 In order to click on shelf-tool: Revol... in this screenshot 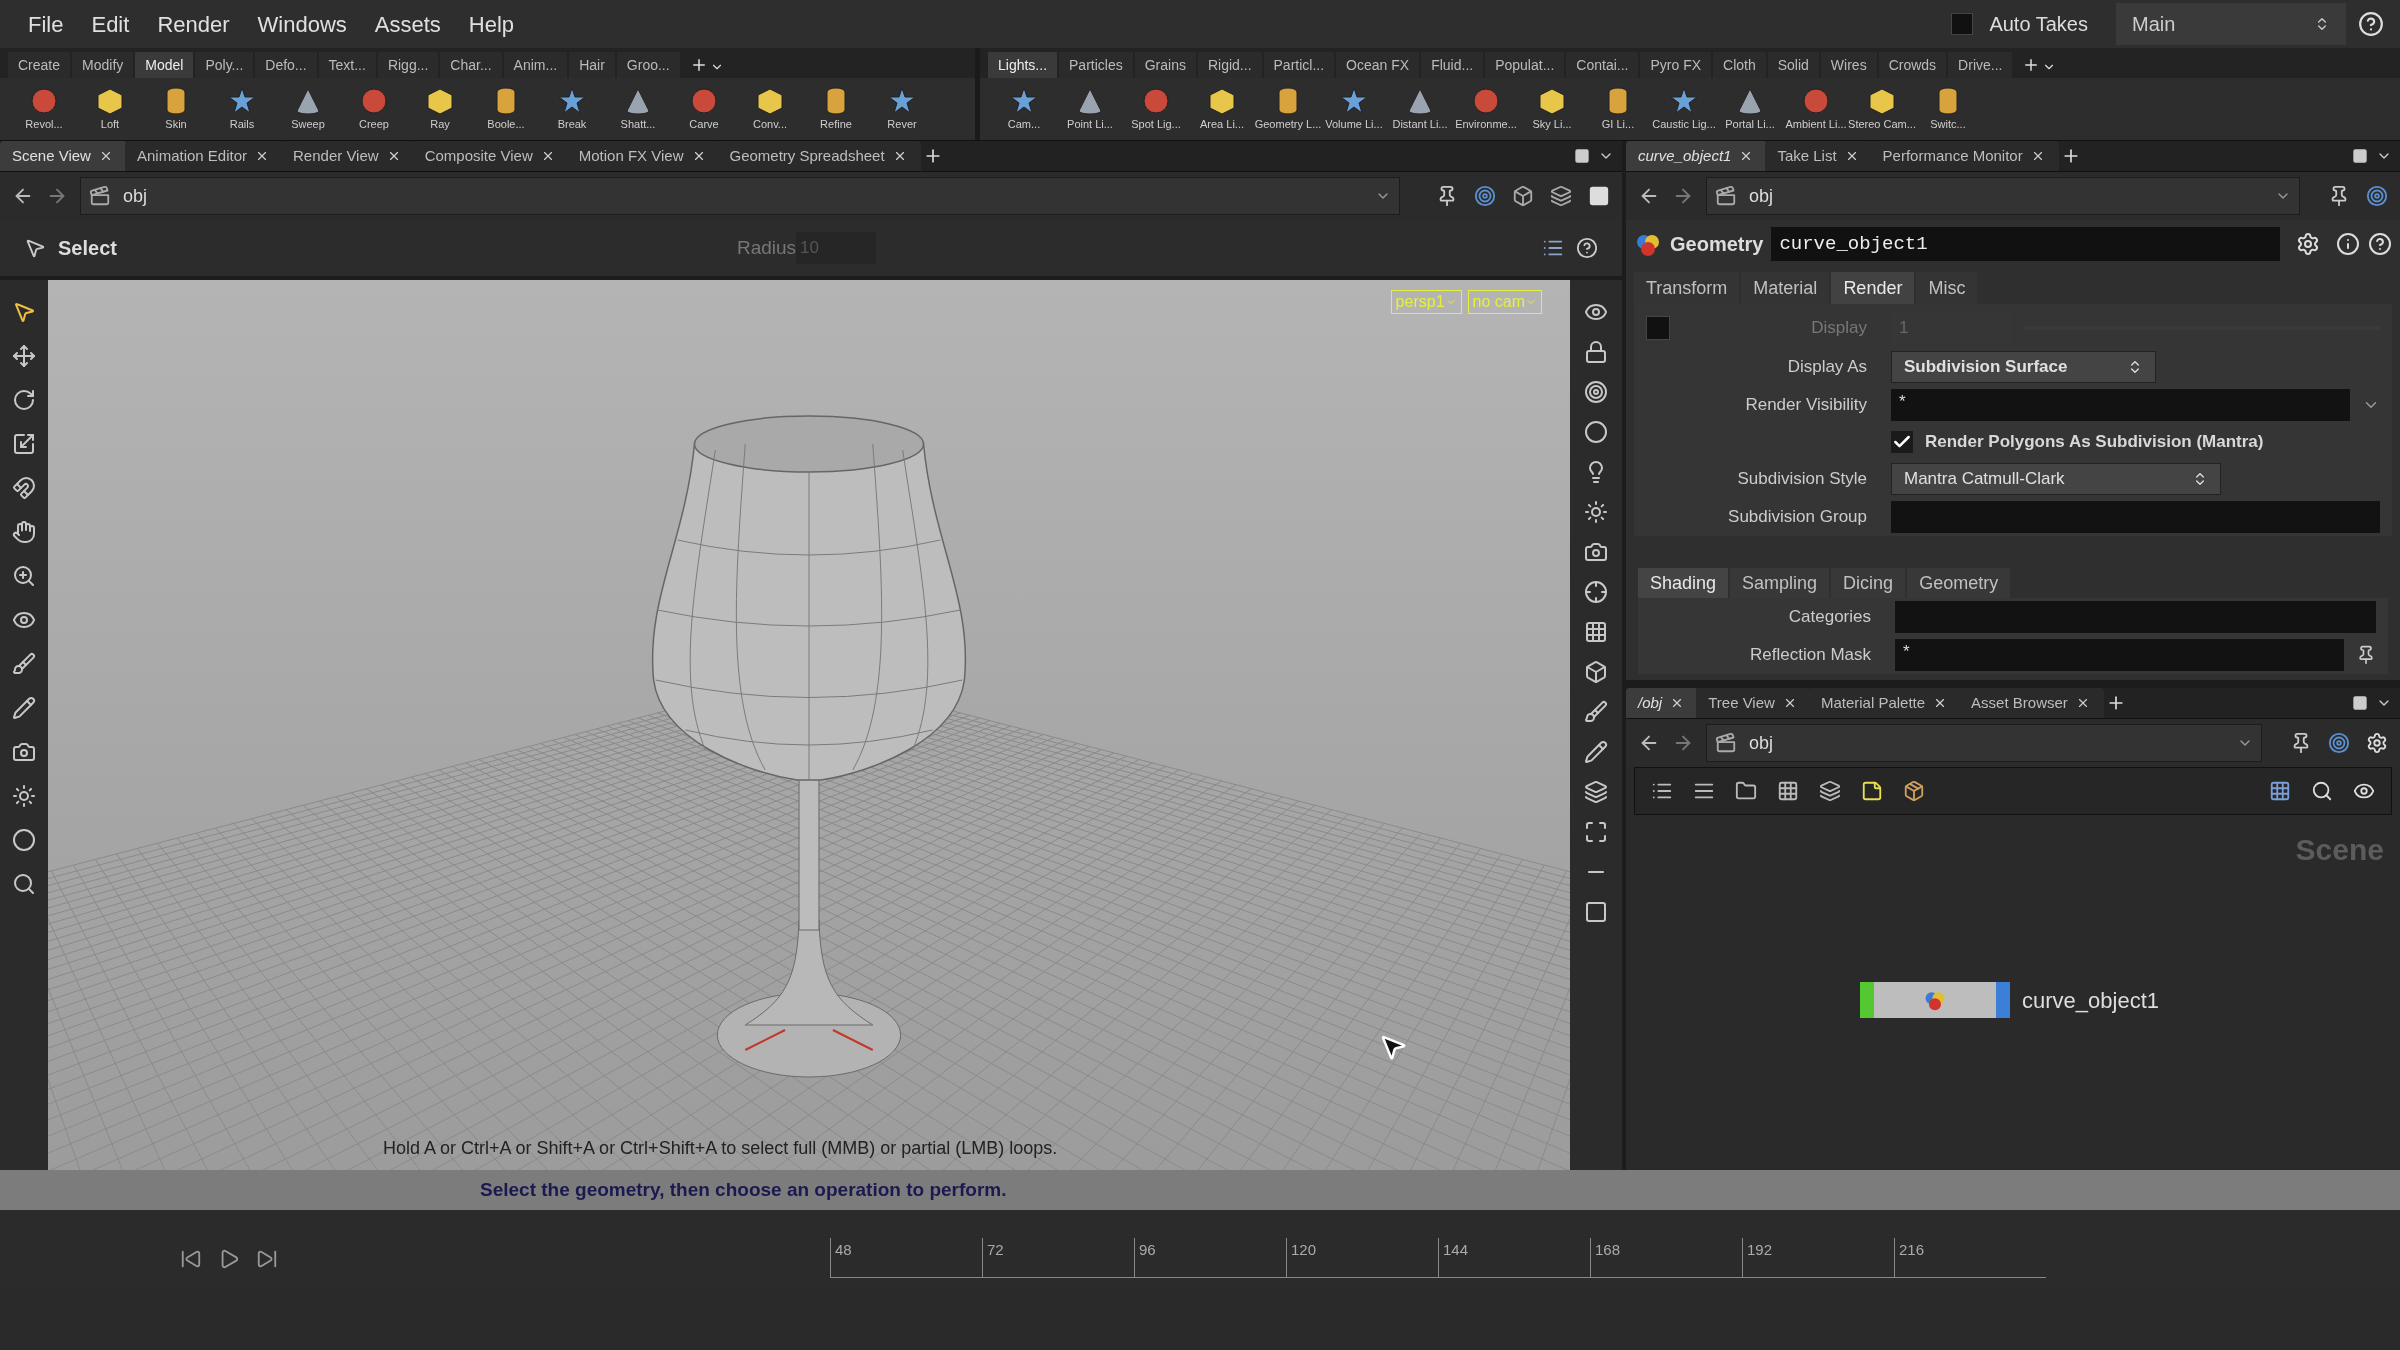, I will do `click(44, 109)`.